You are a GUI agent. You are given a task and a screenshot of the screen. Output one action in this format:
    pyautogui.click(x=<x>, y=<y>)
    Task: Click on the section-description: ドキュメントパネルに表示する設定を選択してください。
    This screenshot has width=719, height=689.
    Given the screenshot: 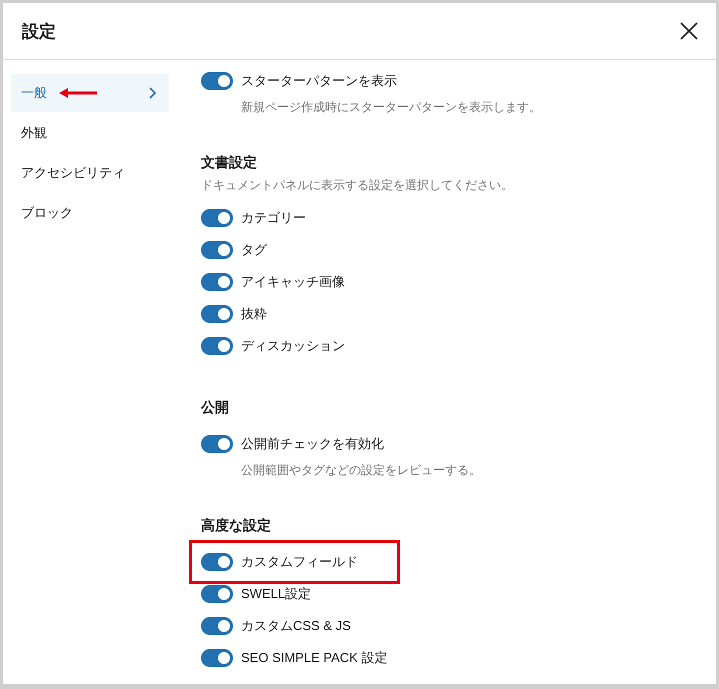 What is the action you would take?
    pyautogui.click(x=357, y=185)
    